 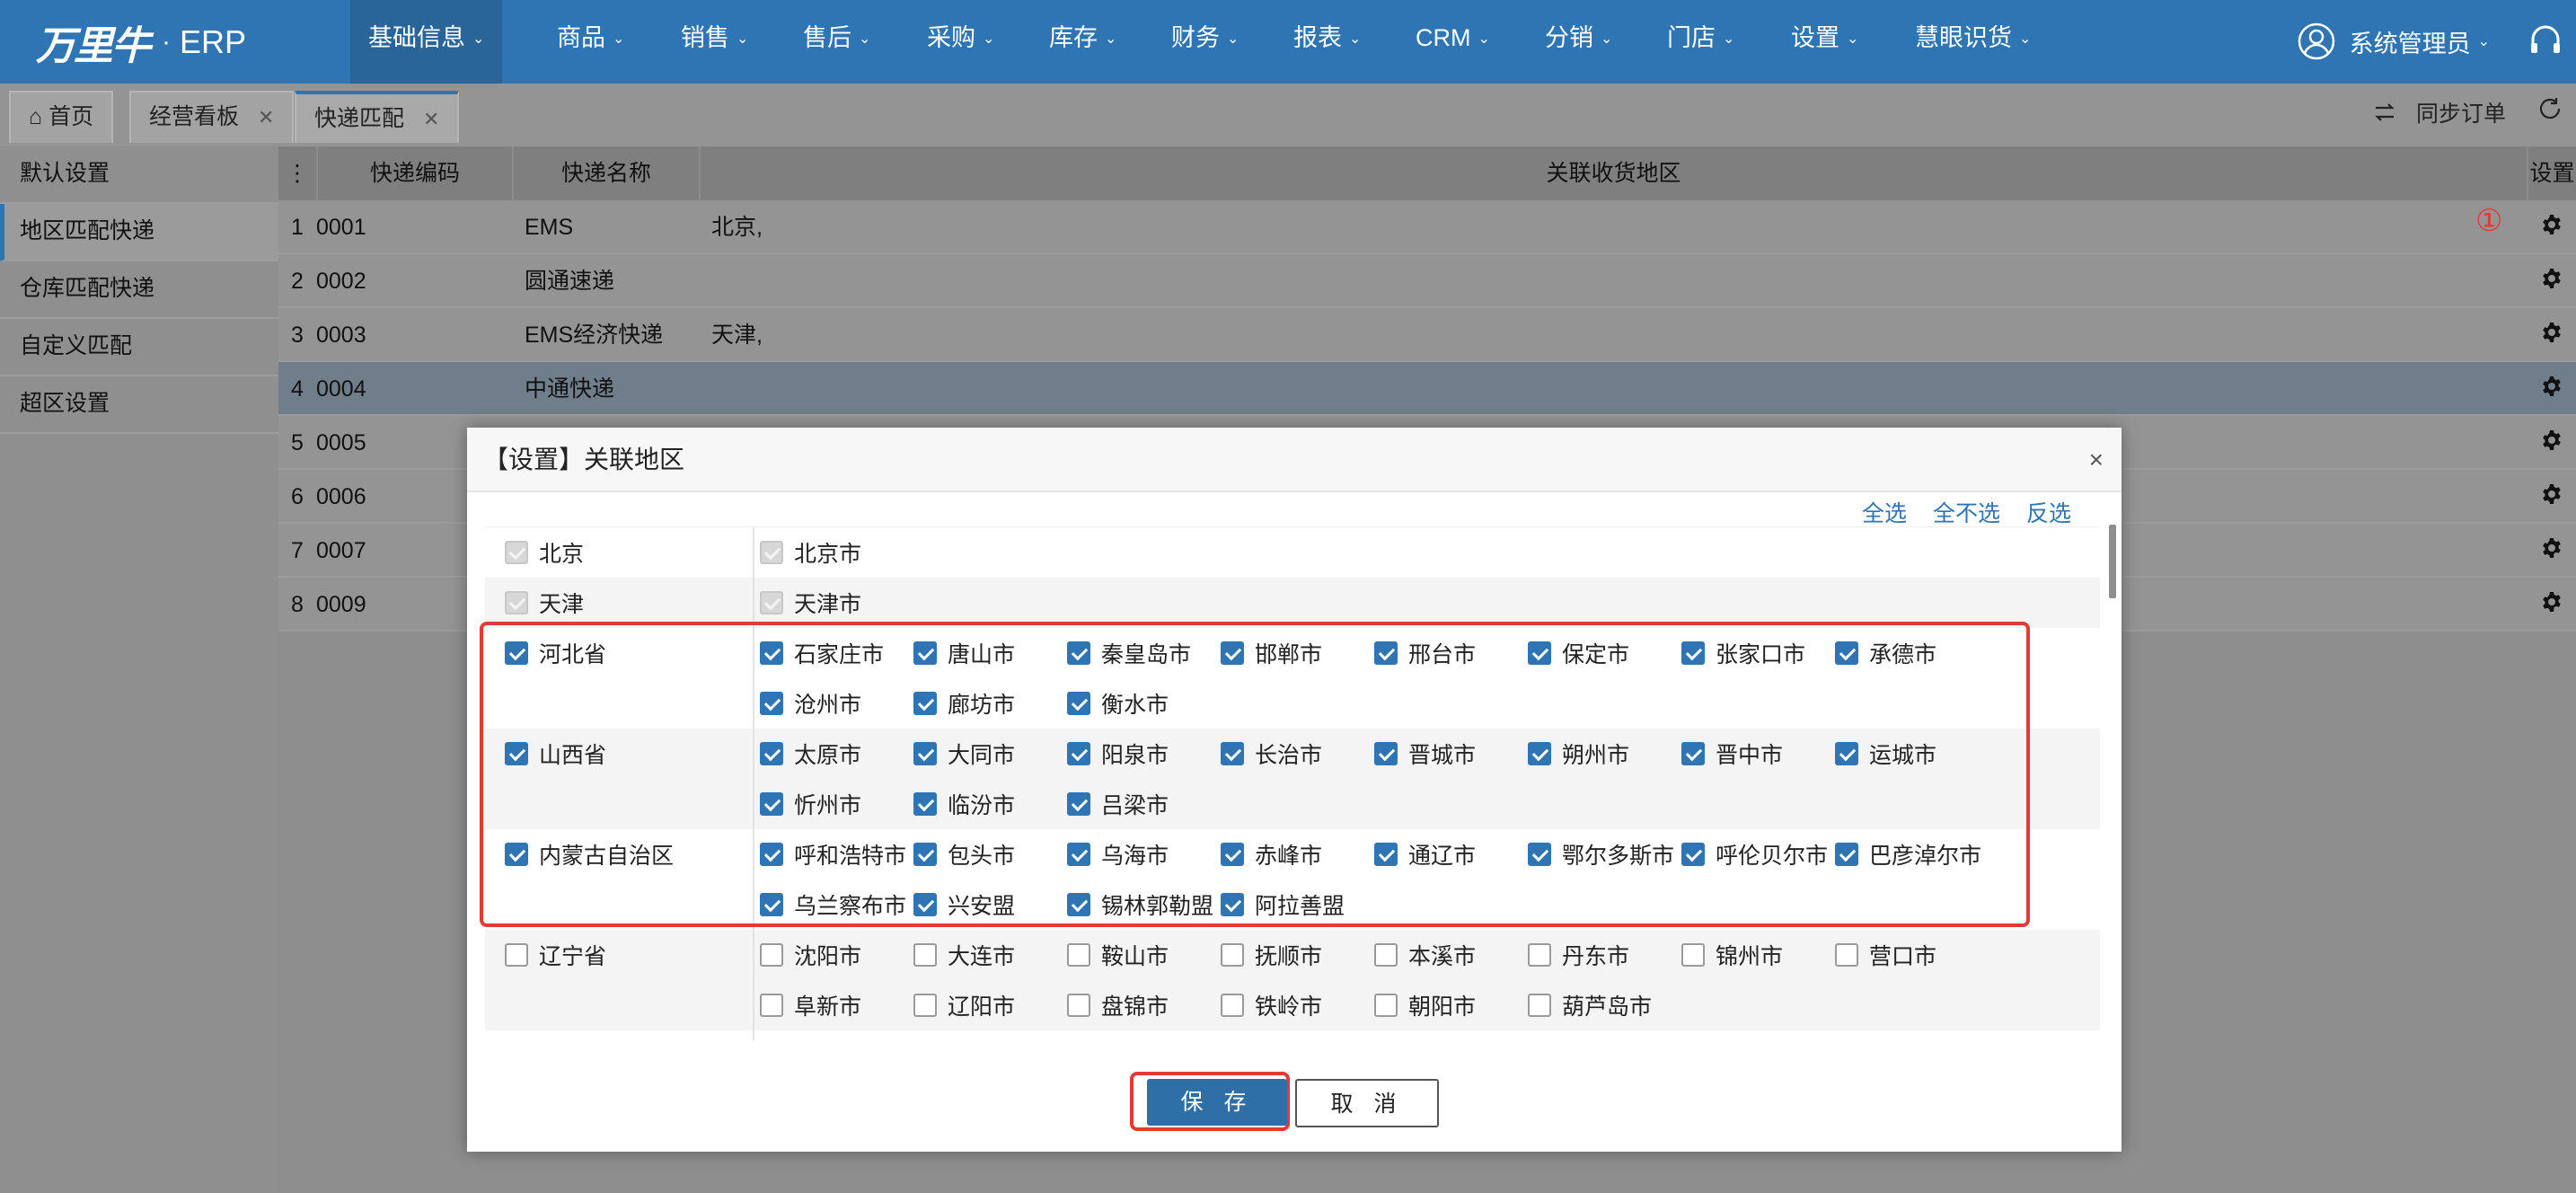 I want to click on city-checkbox: 铁岭市, so click(x=1297, y=1005).